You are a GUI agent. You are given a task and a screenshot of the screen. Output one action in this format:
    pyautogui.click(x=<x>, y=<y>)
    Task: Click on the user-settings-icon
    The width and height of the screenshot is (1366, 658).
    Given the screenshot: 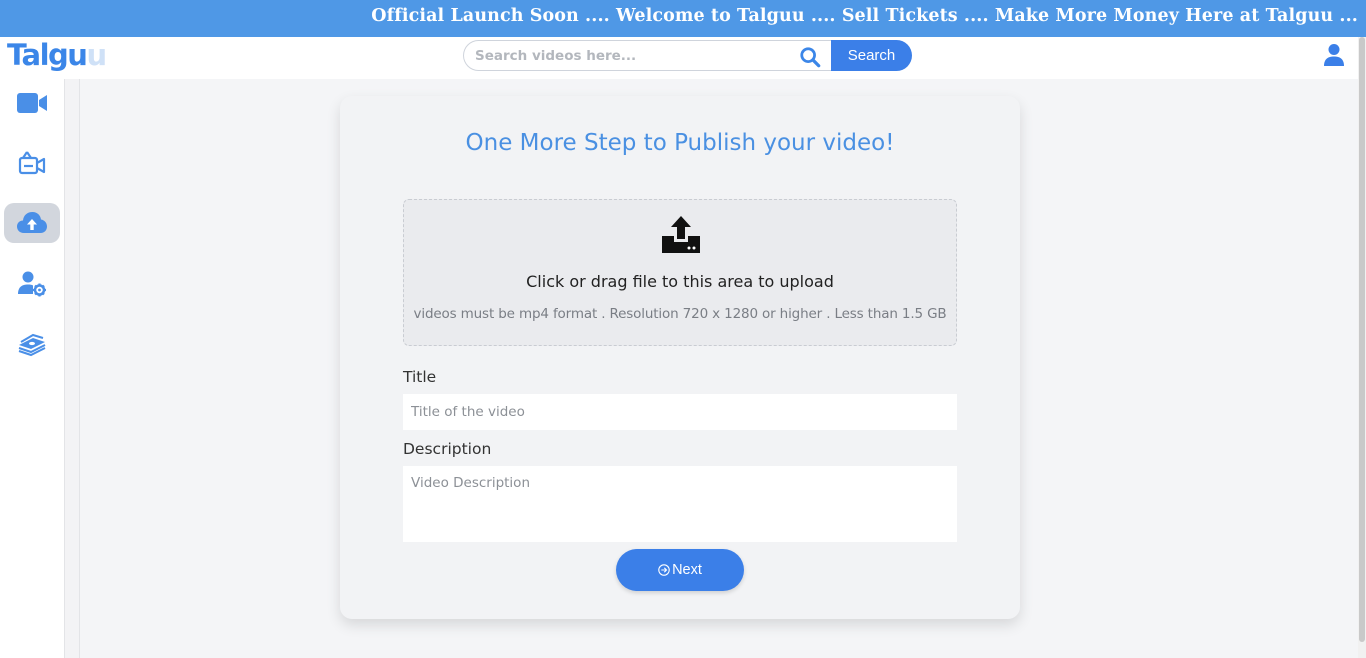 What is the action you would take?
    pyautogui.click(x=32, y=284)
    